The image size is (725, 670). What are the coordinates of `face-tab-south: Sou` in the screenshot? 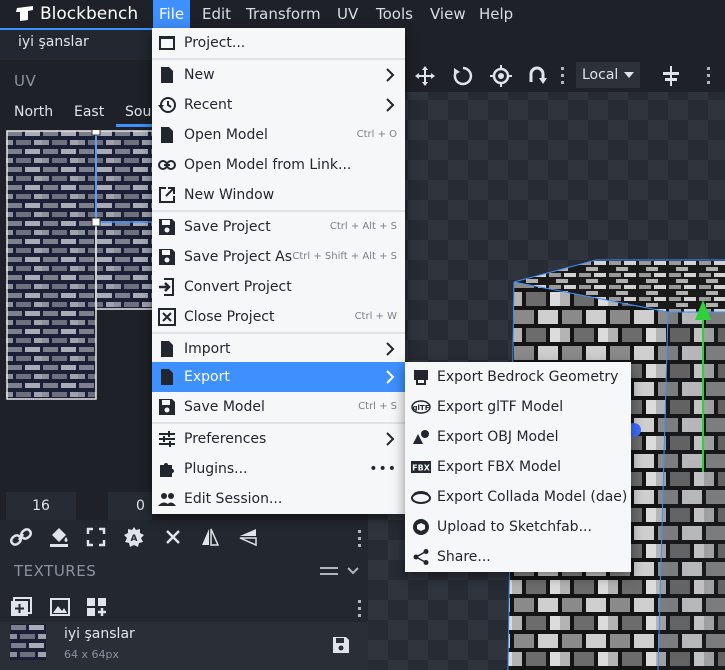 It's located at (138, 112).